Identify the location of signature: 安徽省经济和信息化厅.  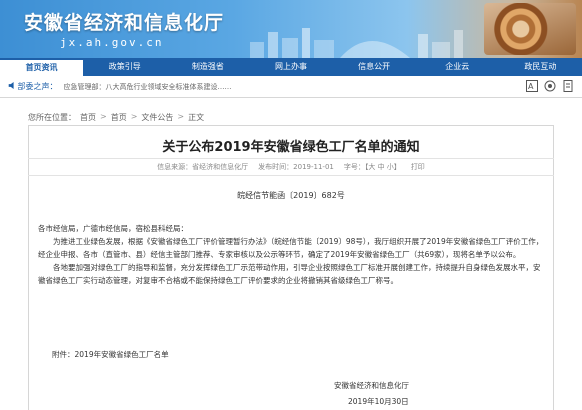
(371, 385).